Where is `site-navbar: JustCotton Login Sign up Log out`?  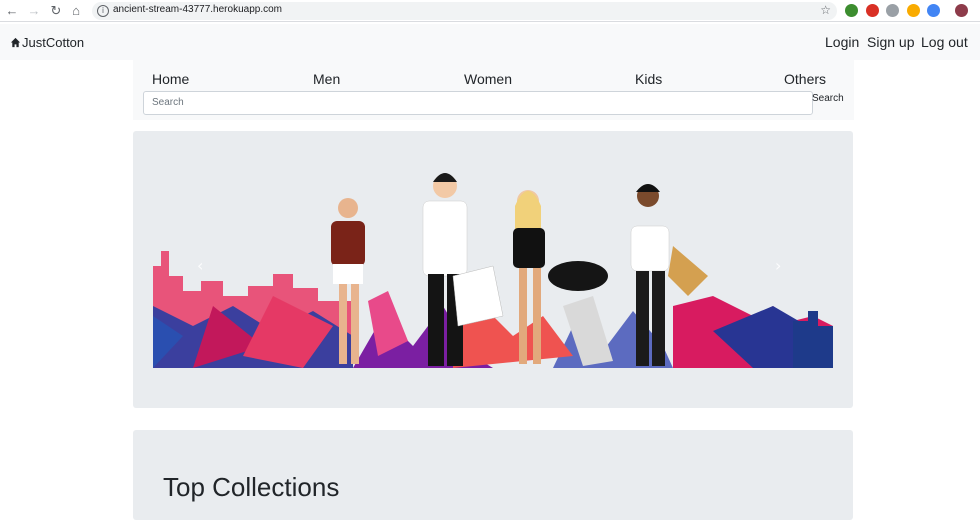 site-navbar: JustCotton Login Sign up Log out is located at coordinates (490, 42).